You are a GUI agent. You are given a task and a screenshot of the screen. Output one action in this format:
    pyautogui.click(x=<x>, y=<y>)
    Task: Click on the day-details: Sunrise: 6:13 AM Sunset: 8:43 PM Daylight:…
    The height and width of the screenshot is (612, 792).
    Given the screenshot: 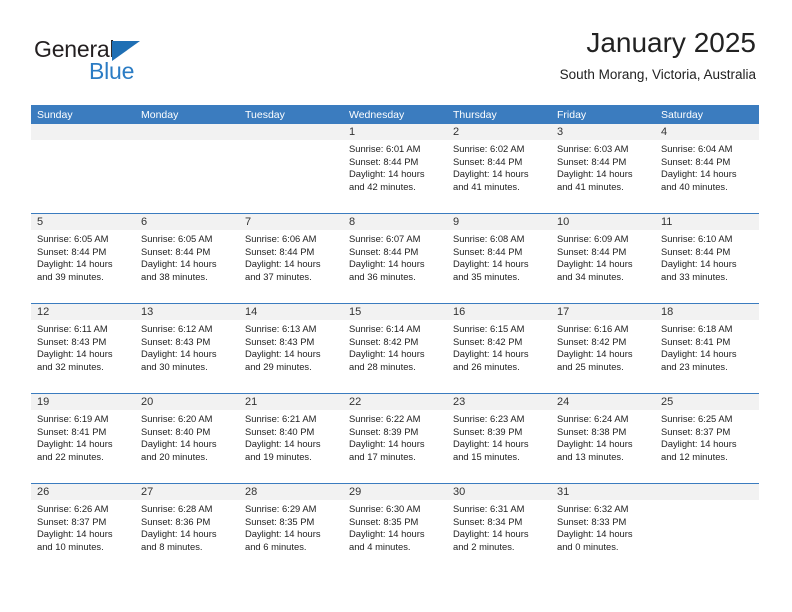 What is the action you would take?
    pyautogui.click(x=291, y=346)
    